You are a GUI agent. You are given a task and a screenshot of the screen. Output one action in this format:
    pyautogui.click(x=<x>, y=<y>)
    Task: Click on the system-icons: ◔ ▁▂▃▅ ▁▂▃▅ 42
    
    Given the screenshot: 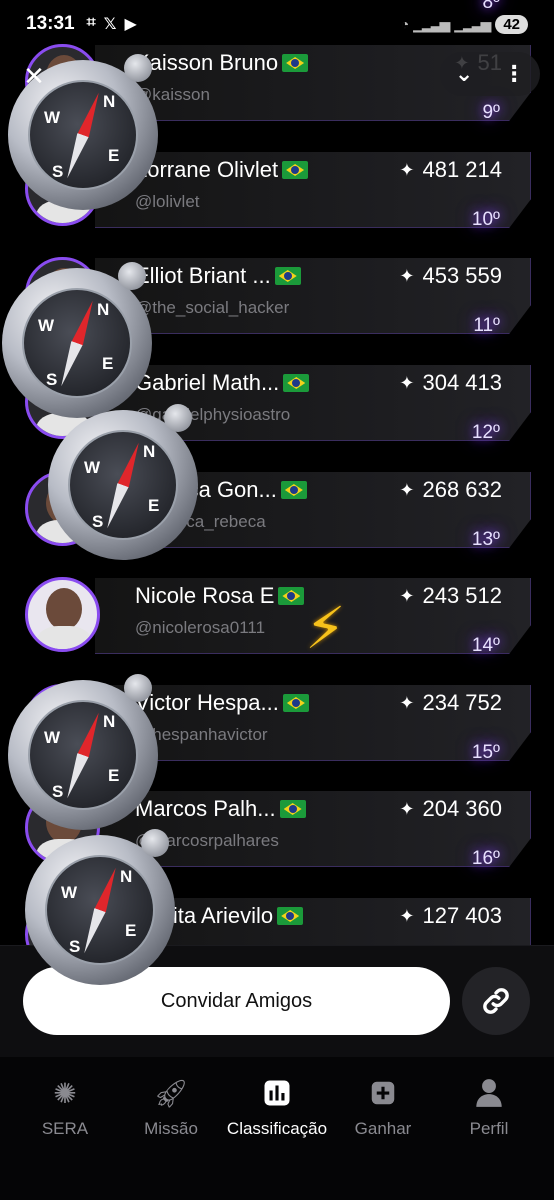 What is the action you would take?
    pyautogui.click(x=464, y=24)
    